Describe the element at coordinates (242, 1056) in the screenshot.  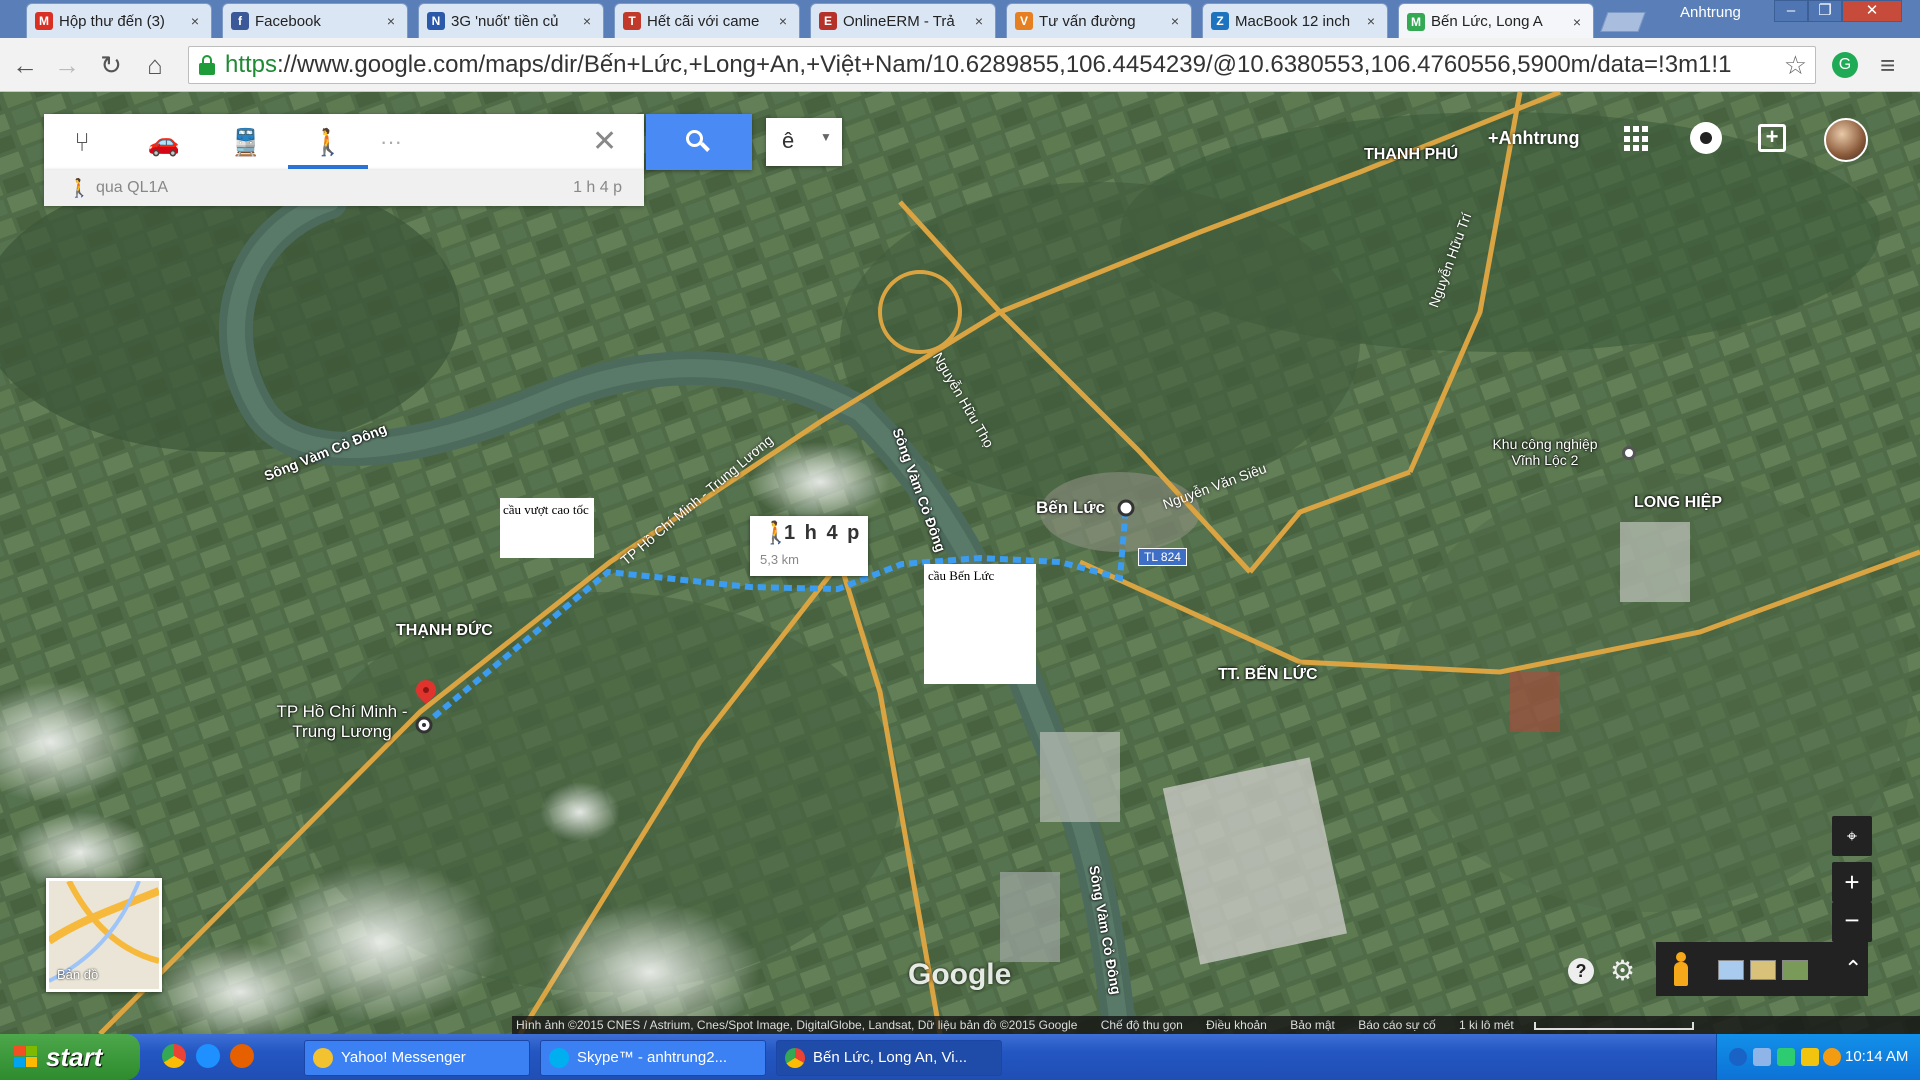
I see `firefox-icon` at that location.